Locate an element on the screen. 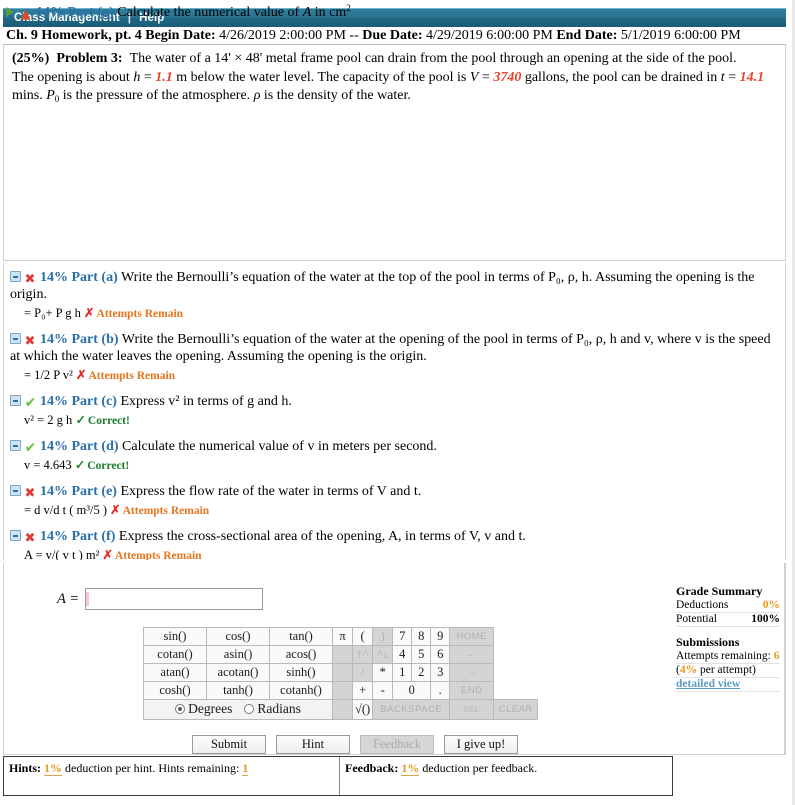 The height and width of the screenshot is (805, 795). feedback-cell: Feedback: 1% deduction per feedback. is located at coordinates (506, 776).